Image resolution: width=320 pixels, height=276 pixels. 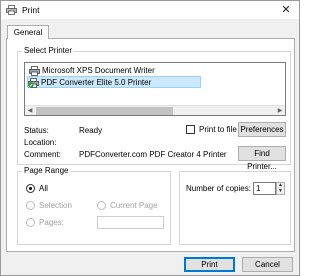 I want to click on status-value: Ready, so click(x=91, y=130).